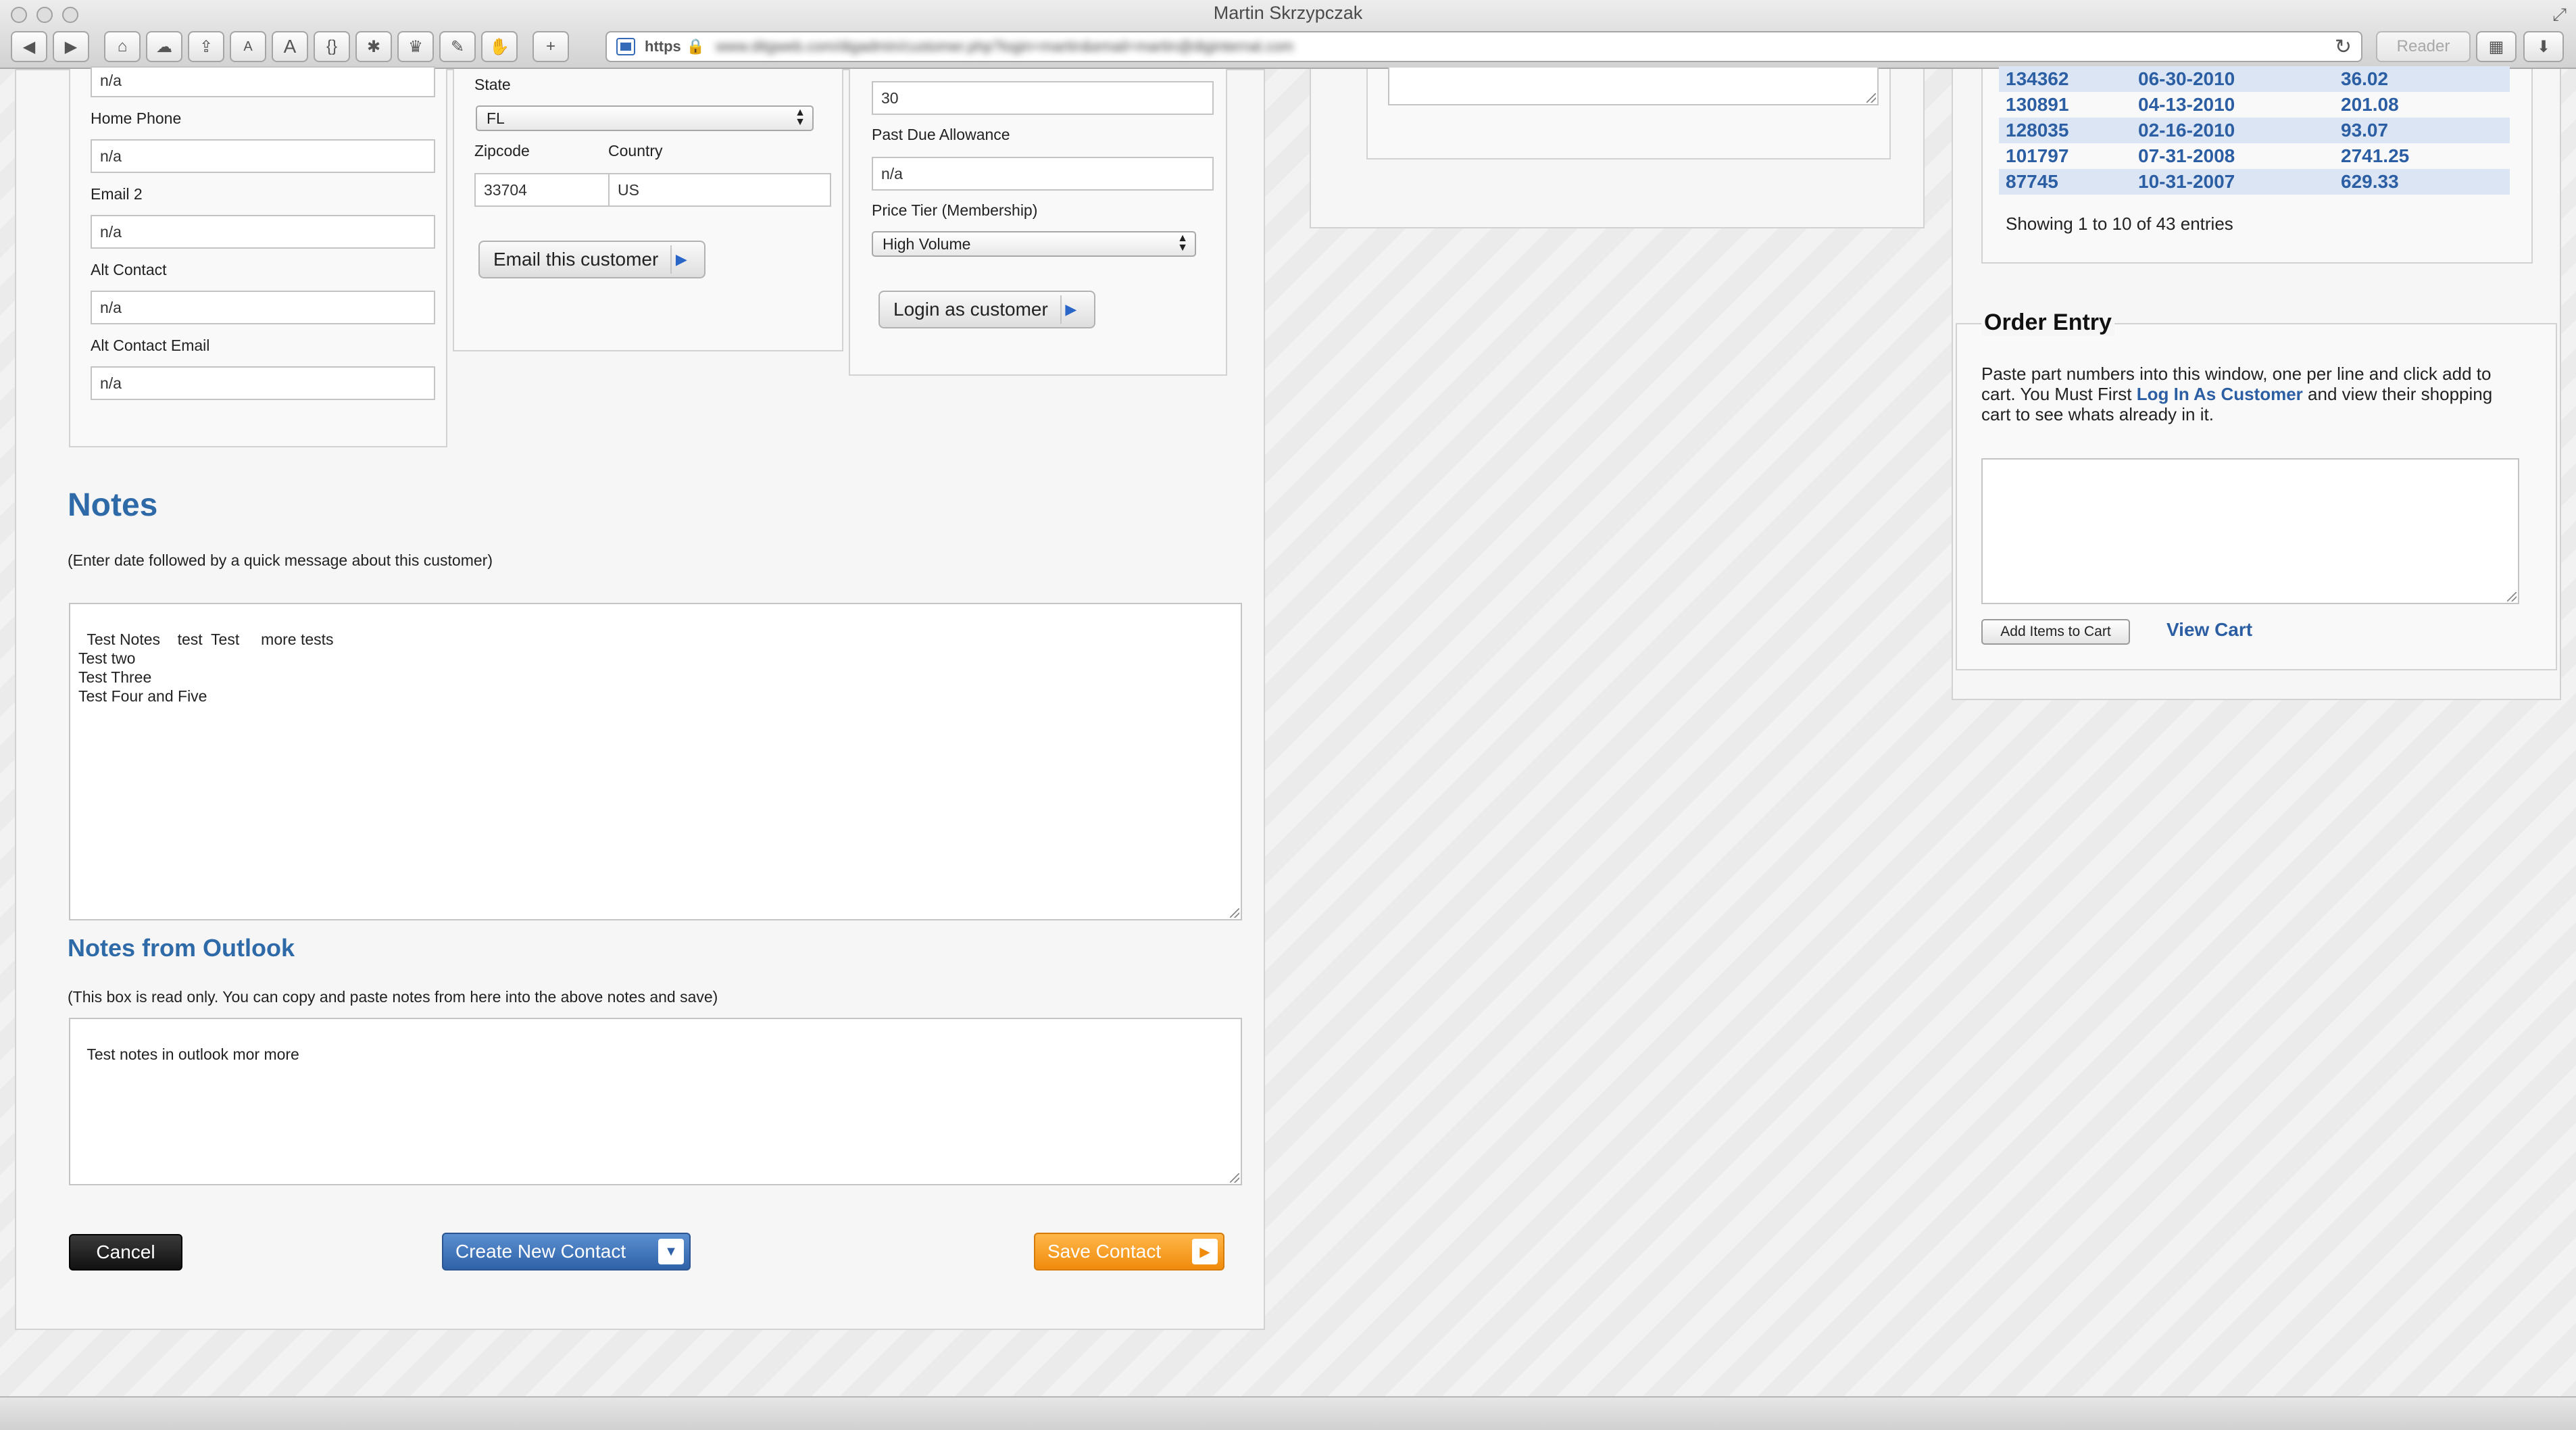 This screenshot has width=2576, height=1430. What do you see at coordinates (720, 190) in the screenshot?
I see `country-field: US` at bounding box center [720, 190].